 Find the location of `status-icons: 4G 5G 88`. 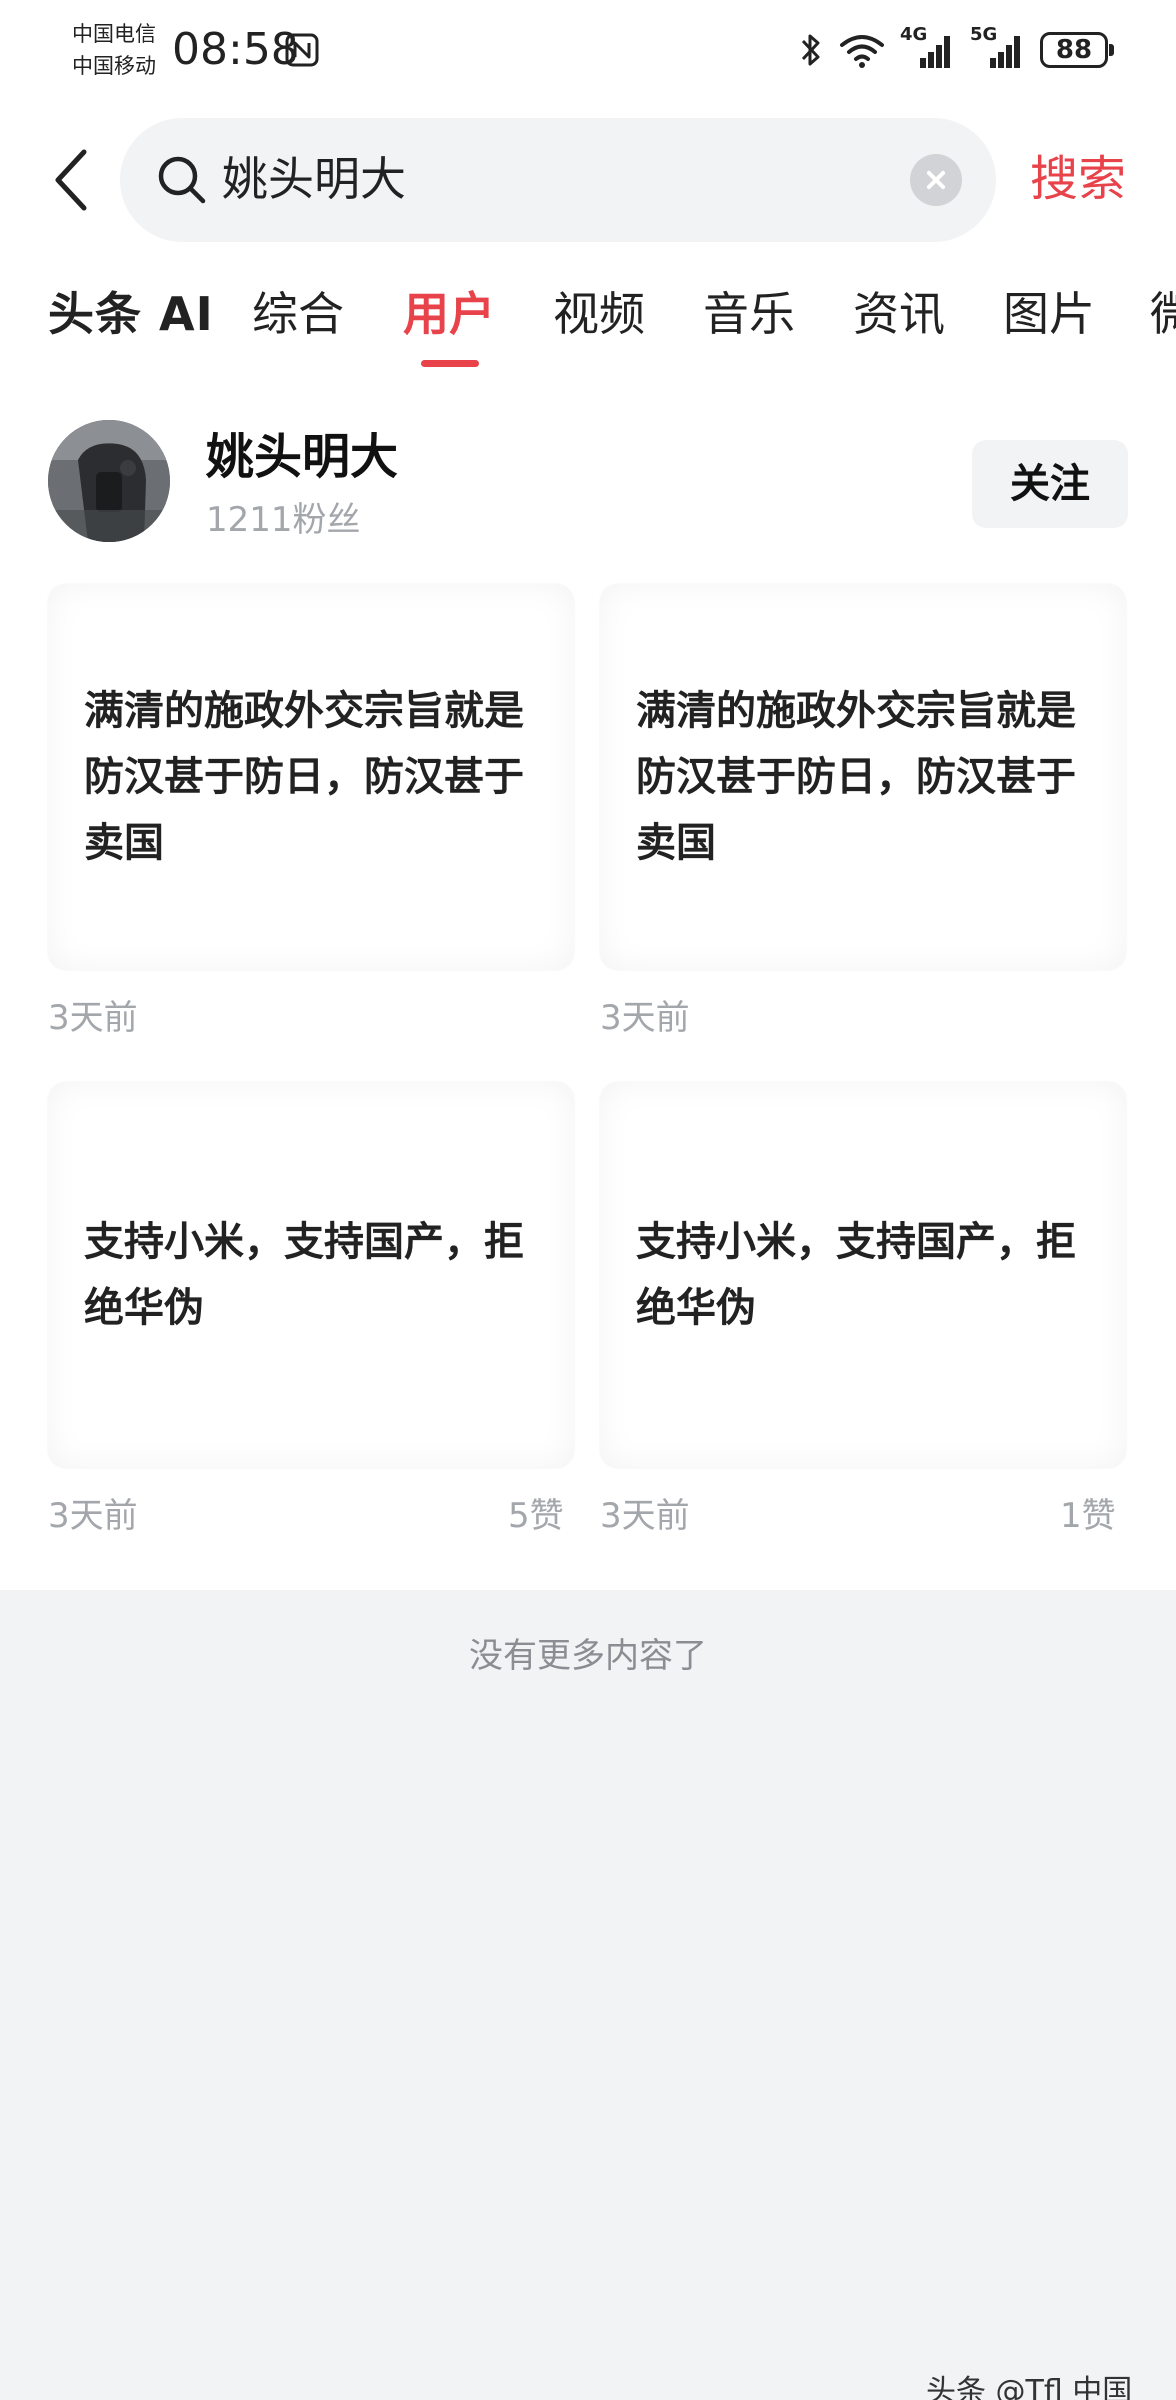

status-icons: 4G 5G 88 is located at coordinates (956, 48).